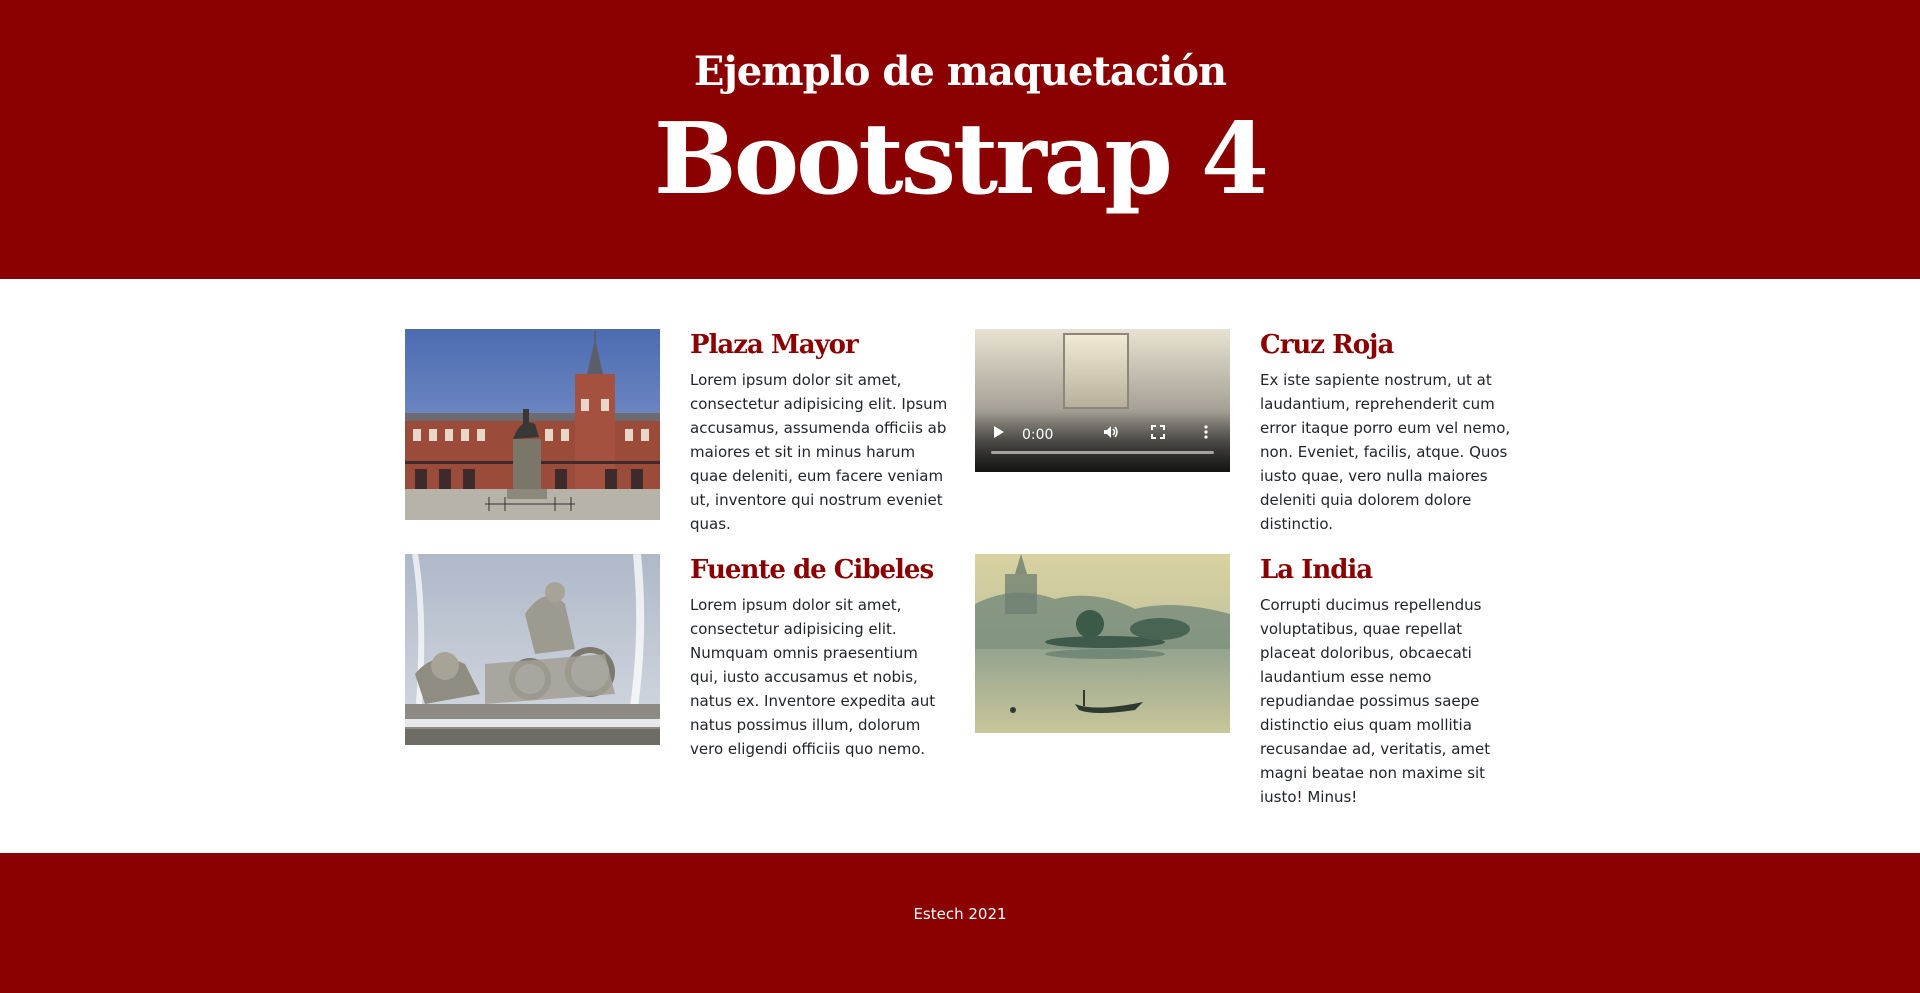 Image resolution: width=1920 pixels, height=993 pixels. Describe the element at coordinates (812, 570) in the screenshot. I see `card-title: Fuente de Cibeles` at that location.